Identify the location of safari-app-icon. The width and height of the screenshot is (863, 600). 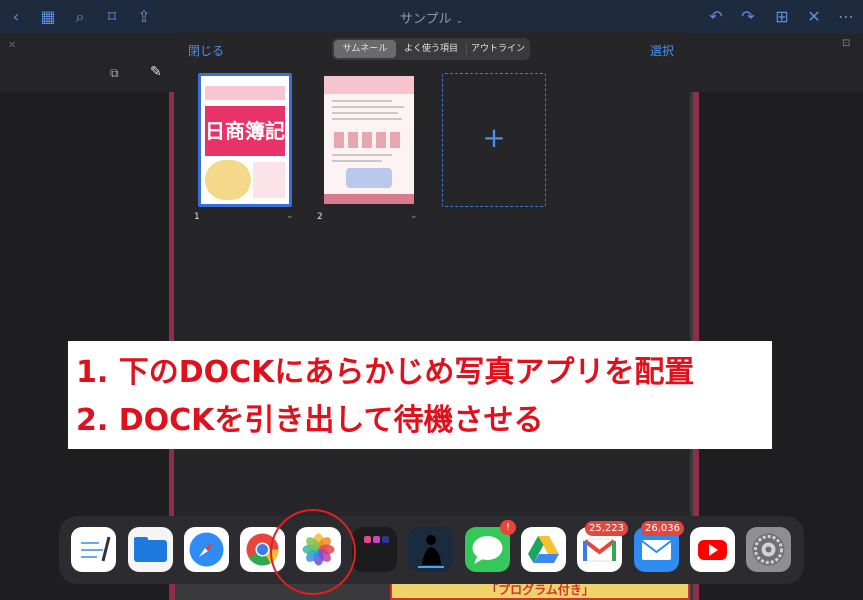
(206, 549).